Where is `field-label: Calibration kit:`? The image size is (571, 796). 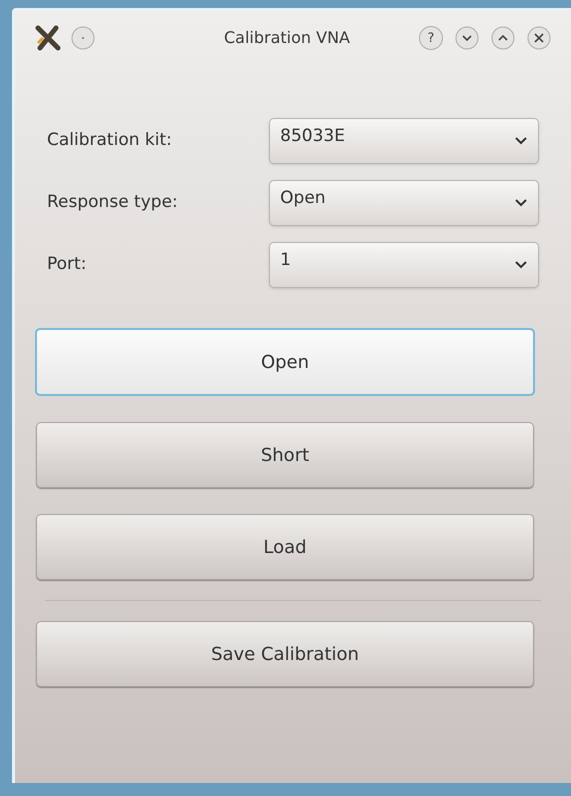 field-label: Calibration kit: is located at coordinates (110, 140).